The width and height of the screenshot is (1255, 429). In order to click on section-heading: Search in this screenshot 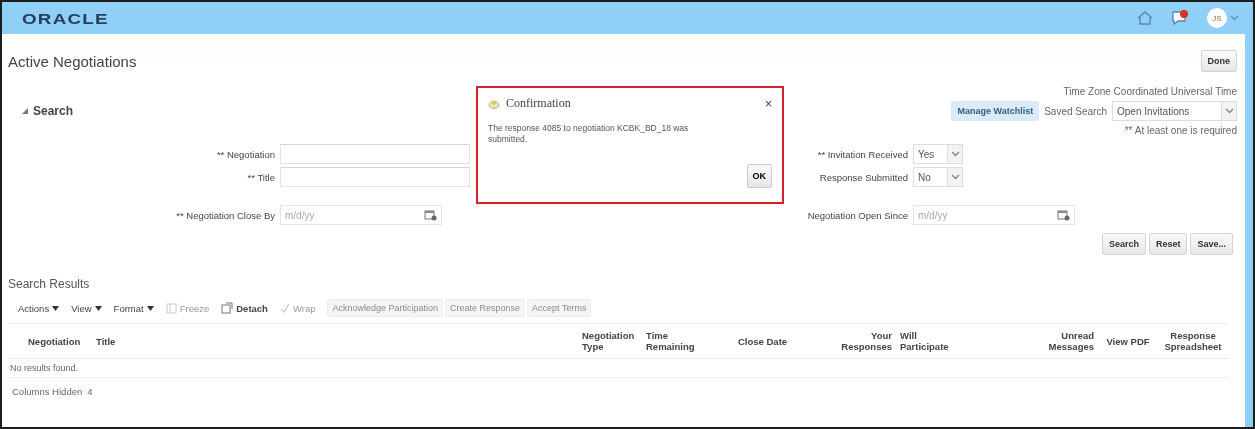, I will do `click(53, 111)`.